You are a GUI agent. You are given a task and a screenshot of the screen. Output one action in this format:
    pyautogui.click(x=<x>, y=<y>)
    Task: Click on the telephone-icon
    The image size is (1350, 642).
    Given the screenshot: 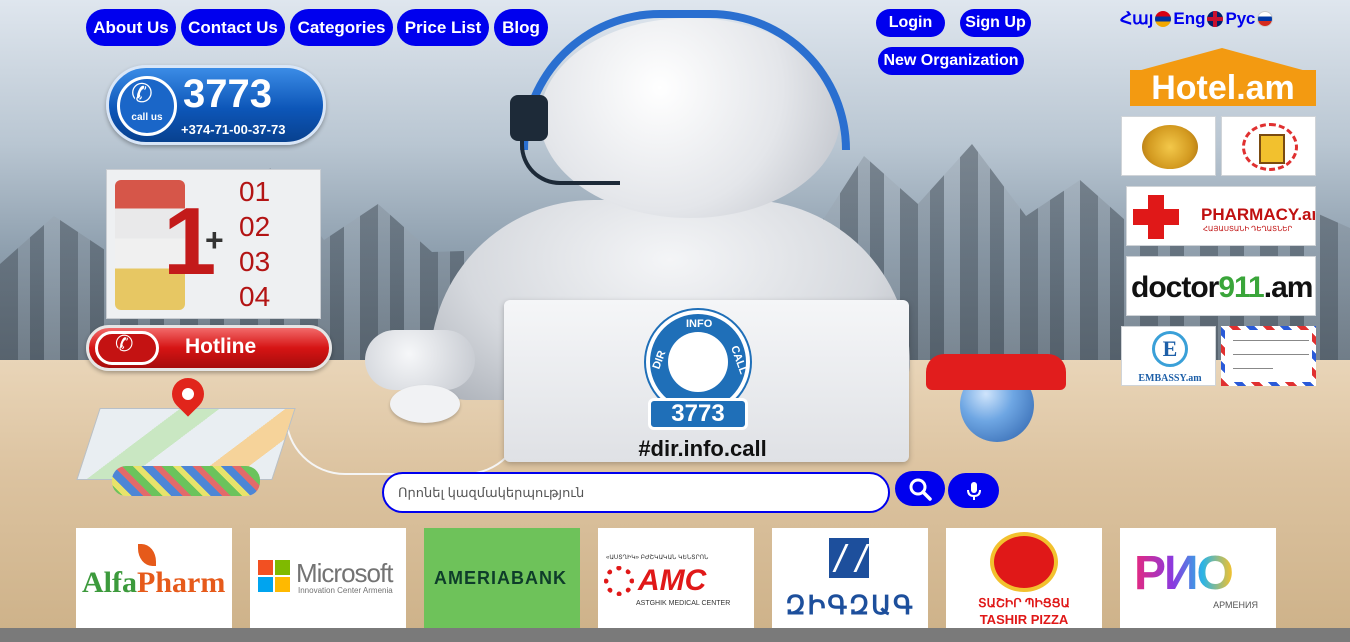 What is the action you would take?
    pyautogui.click(x=996, y=372)
    